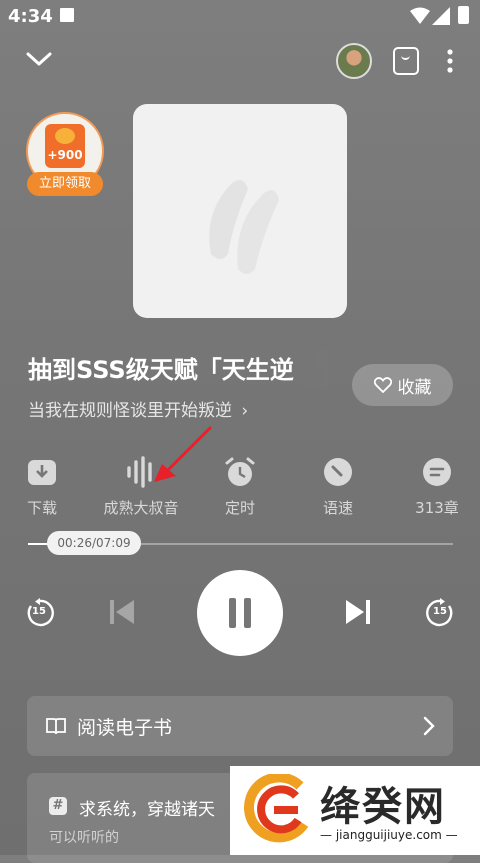 The width and height of the screenshot is (480, 863). I want to click on watermark-logo-icon, so click(276, 808).